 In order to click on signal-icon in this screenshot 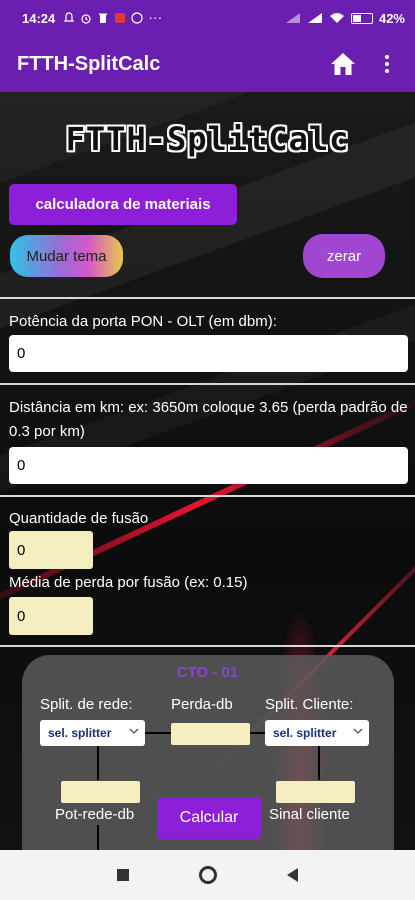, I will do `click(292, 18)`.